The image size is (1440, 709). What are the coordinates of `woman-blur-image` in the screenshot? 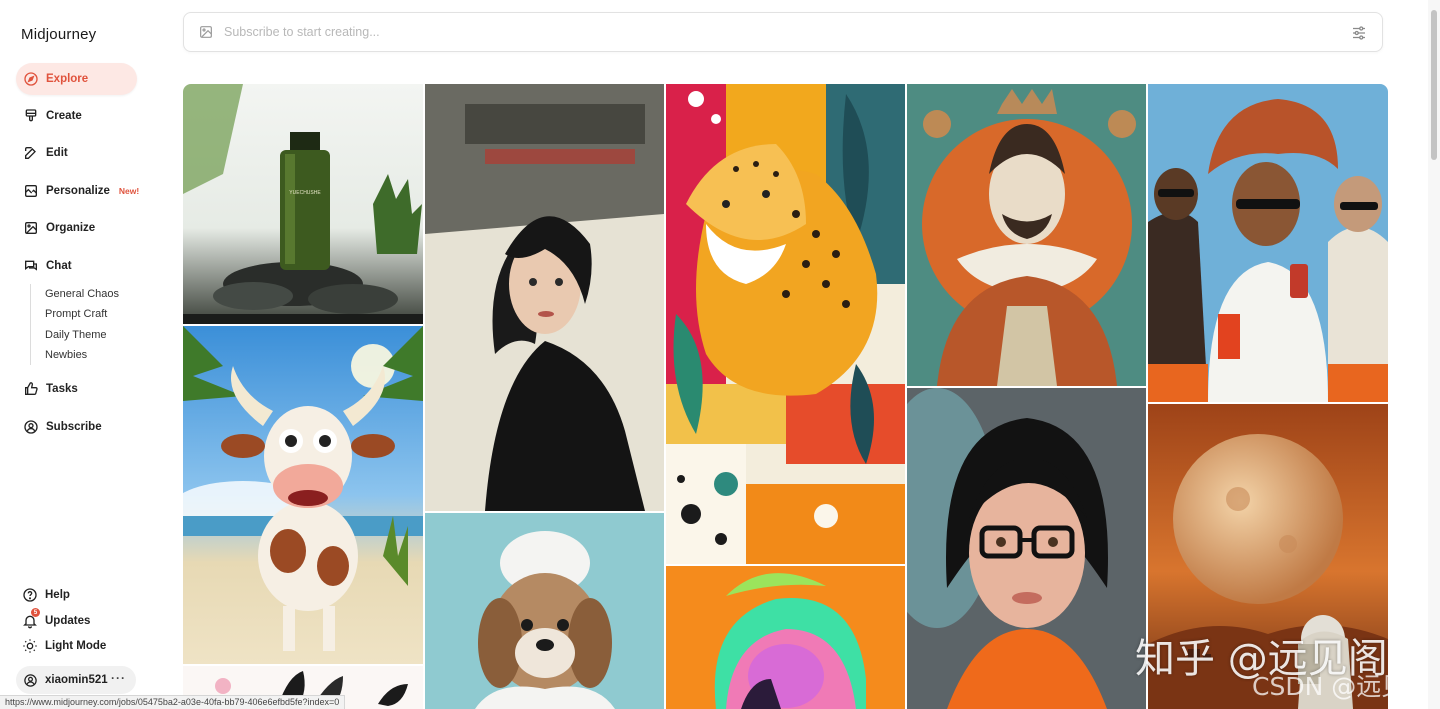 It's located at (544, 297).